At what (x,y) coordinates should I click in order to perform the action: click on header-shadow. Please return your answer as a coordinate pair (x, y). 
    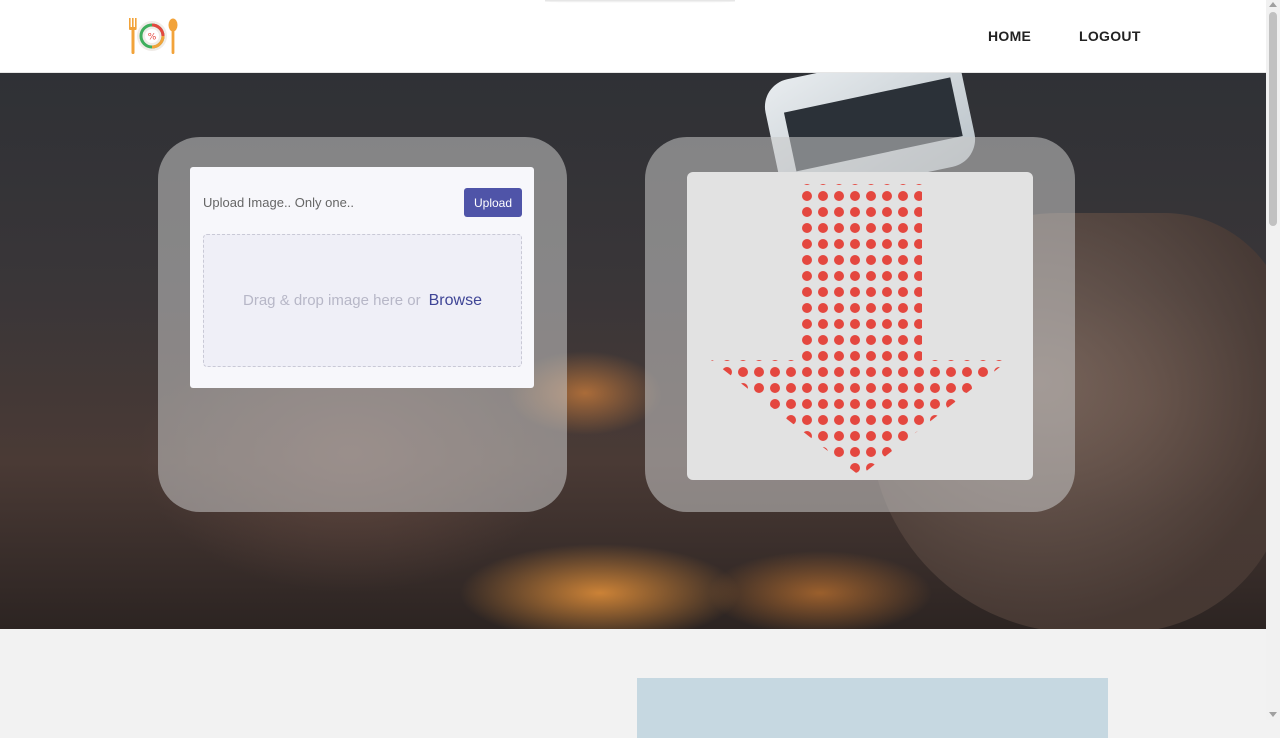
    Looking at the image, I should click on (640, 1).